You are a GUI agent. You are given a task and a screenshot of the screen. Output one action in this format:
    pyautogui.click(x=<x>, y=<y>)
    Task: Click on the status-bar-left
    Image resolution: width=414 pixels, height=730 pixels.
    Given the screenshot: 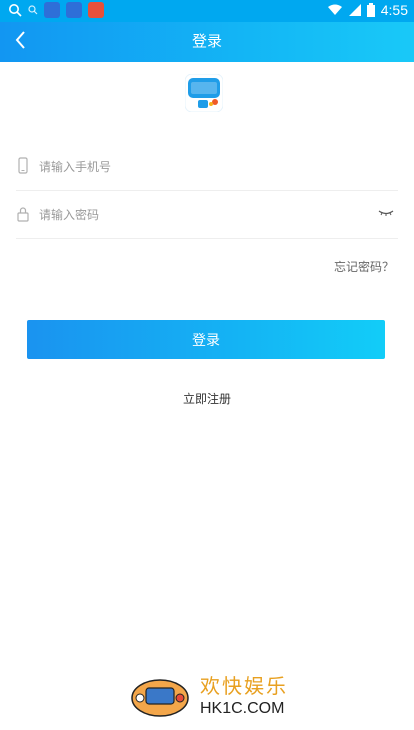 What is the action you would take?
    pyautogui.click(x=56, y=10)
    